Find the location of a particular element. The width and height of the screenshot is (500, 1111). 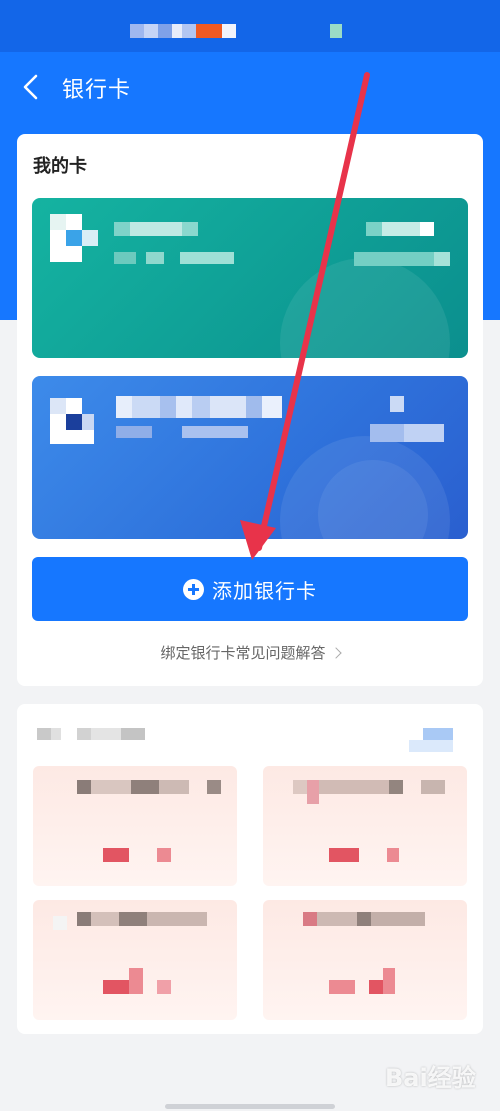

home-indicator is located at coordinates (250, 1106).